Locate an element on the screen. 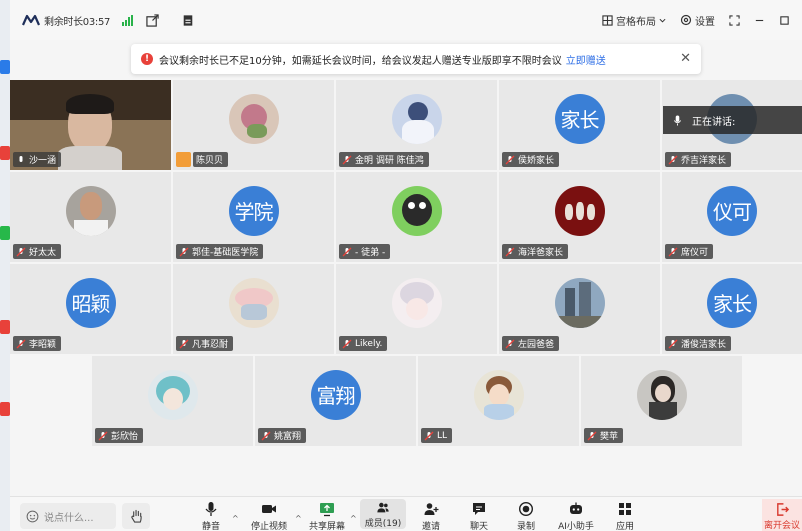 The image size is (802, 531). close-icon: ✕ is located at coordinates (685, 58).